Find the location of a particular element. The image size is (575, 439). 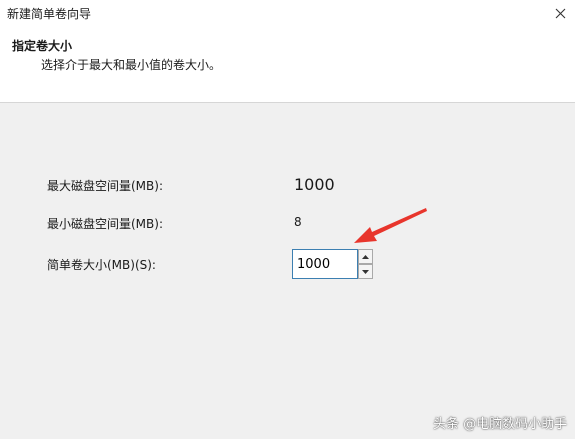

watermark: 头条 @电脑数码小助手 is located at coordinates (500, 424).